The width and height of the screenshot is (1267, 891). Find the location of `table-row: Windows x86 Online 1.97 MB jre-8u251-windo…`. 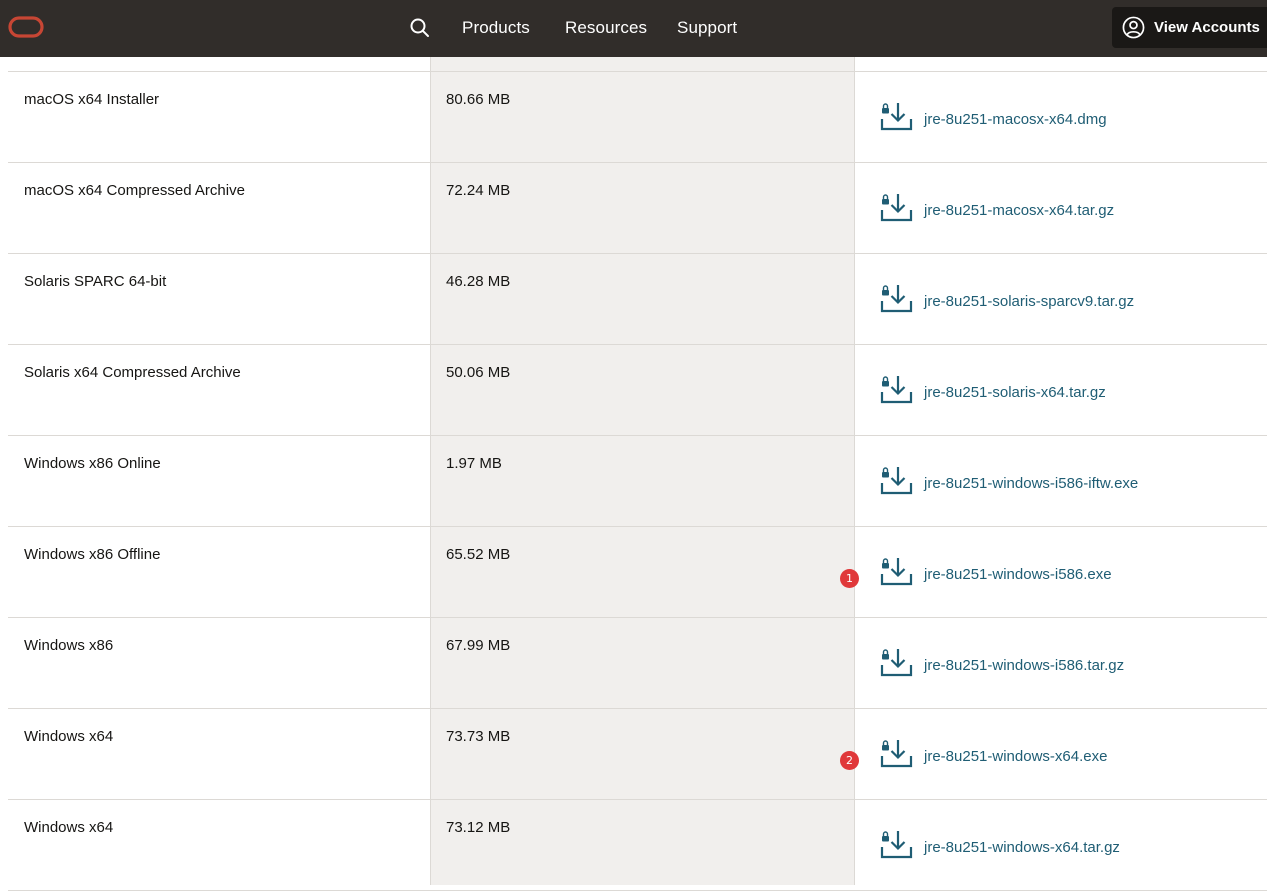

table-row: Windows x86 Online 1.97 MB jre-8u251-windo… is located at coordinates (637, 481).